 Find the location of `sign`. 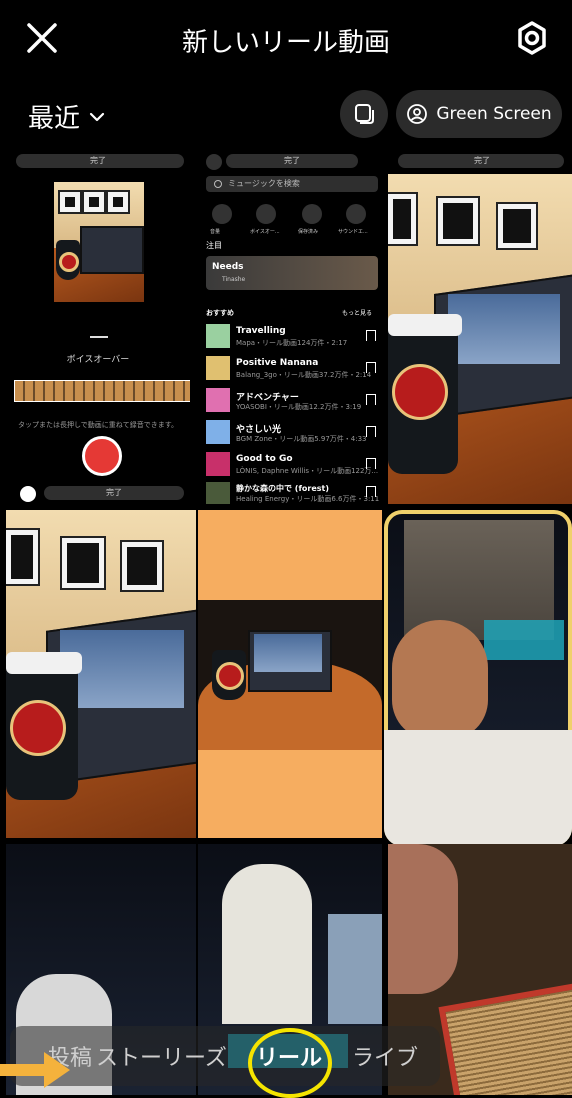

sign is located at coordinates (524, 640).